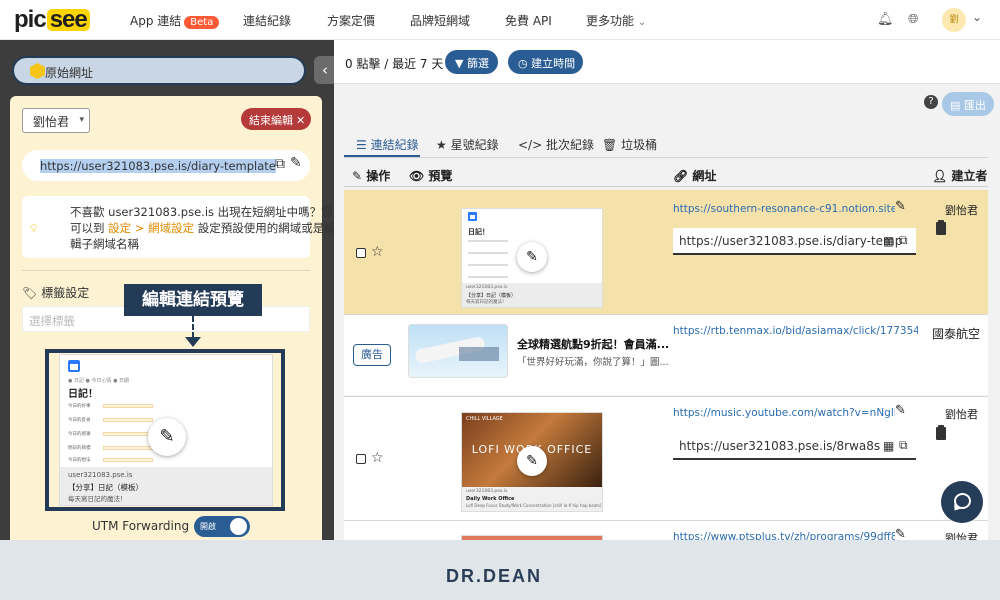 This screenshot has width=1000, height=600. What do you see at coordinates (913, 19) in the screenshot?
I see `globe-icon: 🌐︎` at bounding box center [913, 19].